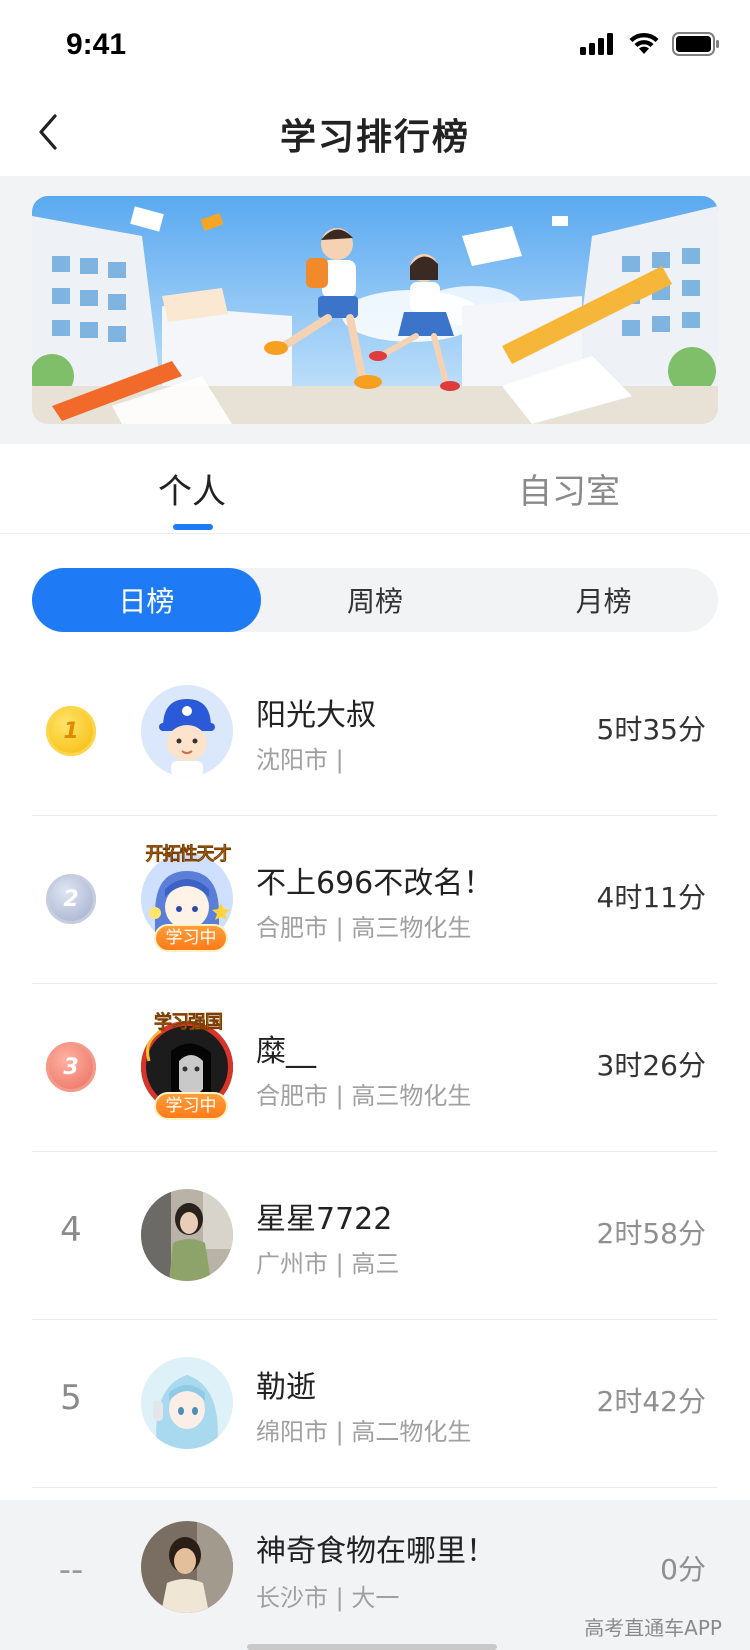  I want to click on user-name: 阳光大叔, so click(316, 715).